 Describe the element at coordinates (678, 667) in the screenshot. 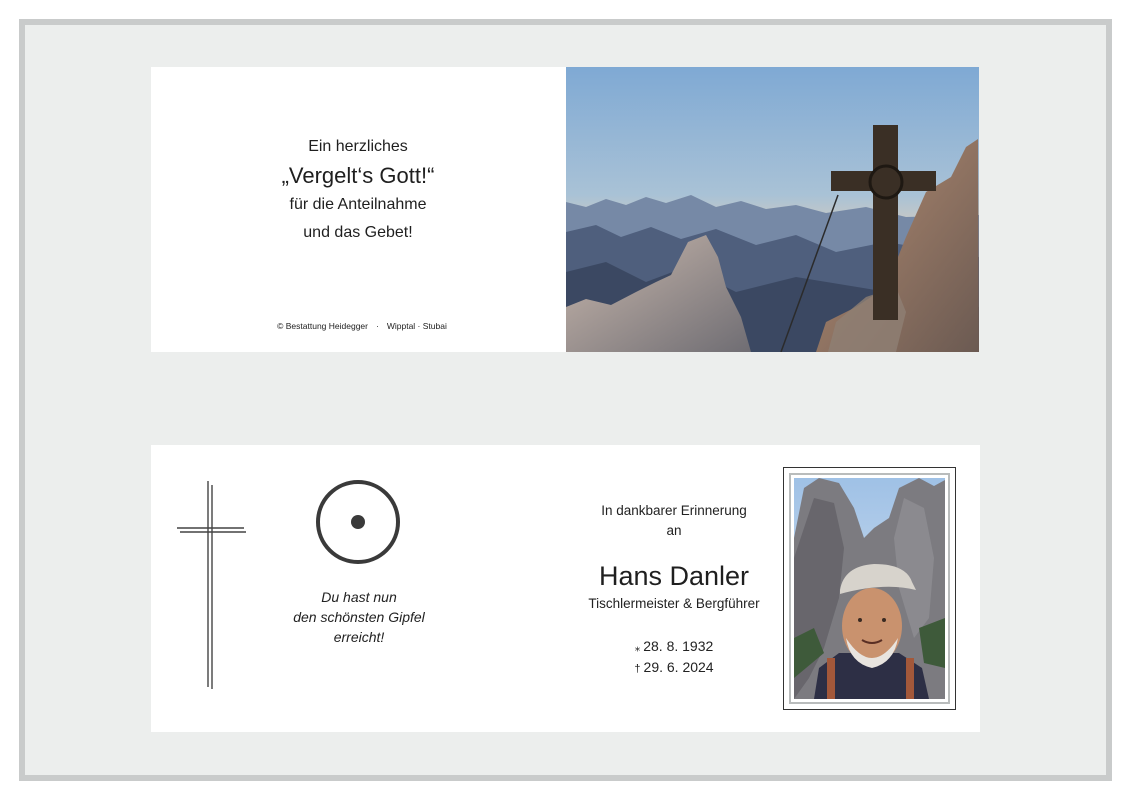

I see `death-date: 29. 6. 2024` at that location.